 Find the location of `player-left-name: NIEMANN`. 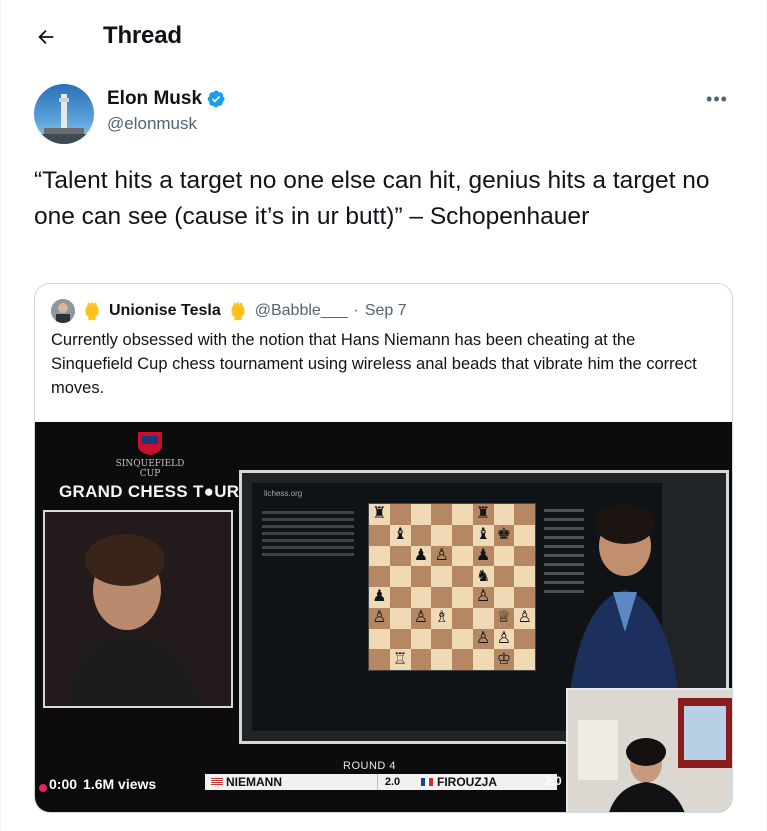

player-left-name: NIEMANN is located at coordinates (254, 782).